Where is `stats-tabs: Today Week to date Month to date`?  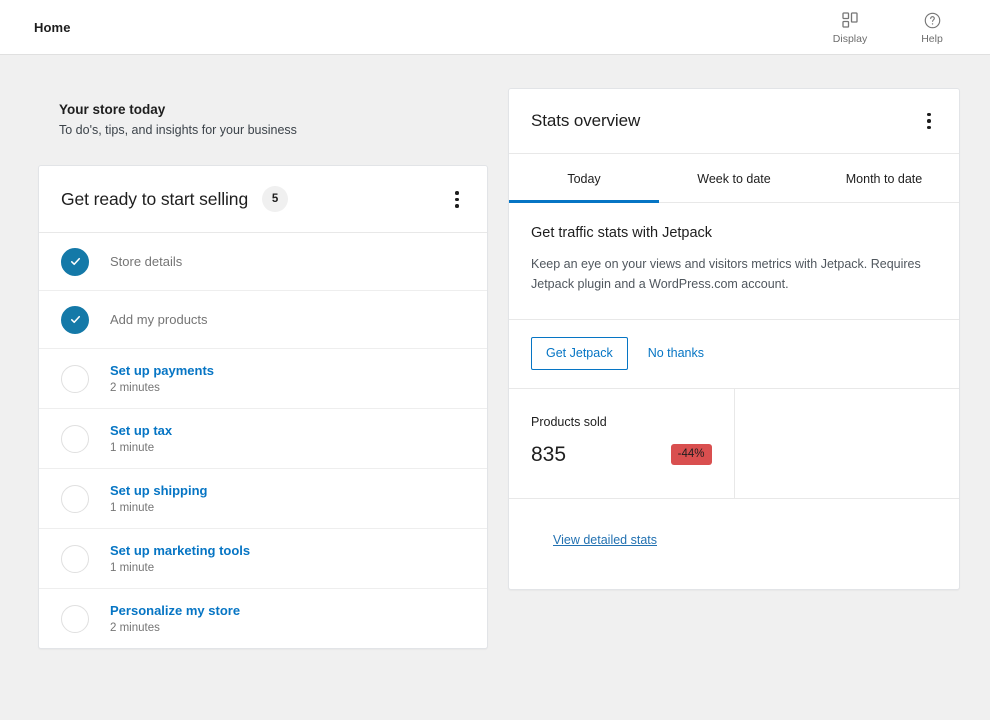 stats-tabs: Today Week to date Month to date is located at coordinates (734, 178).